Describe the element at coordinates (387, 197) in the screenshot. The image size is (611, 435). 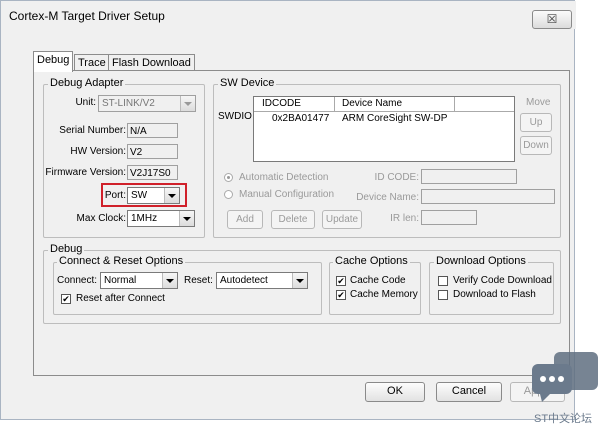
I see `device-name-label: Device Name:` at that location.